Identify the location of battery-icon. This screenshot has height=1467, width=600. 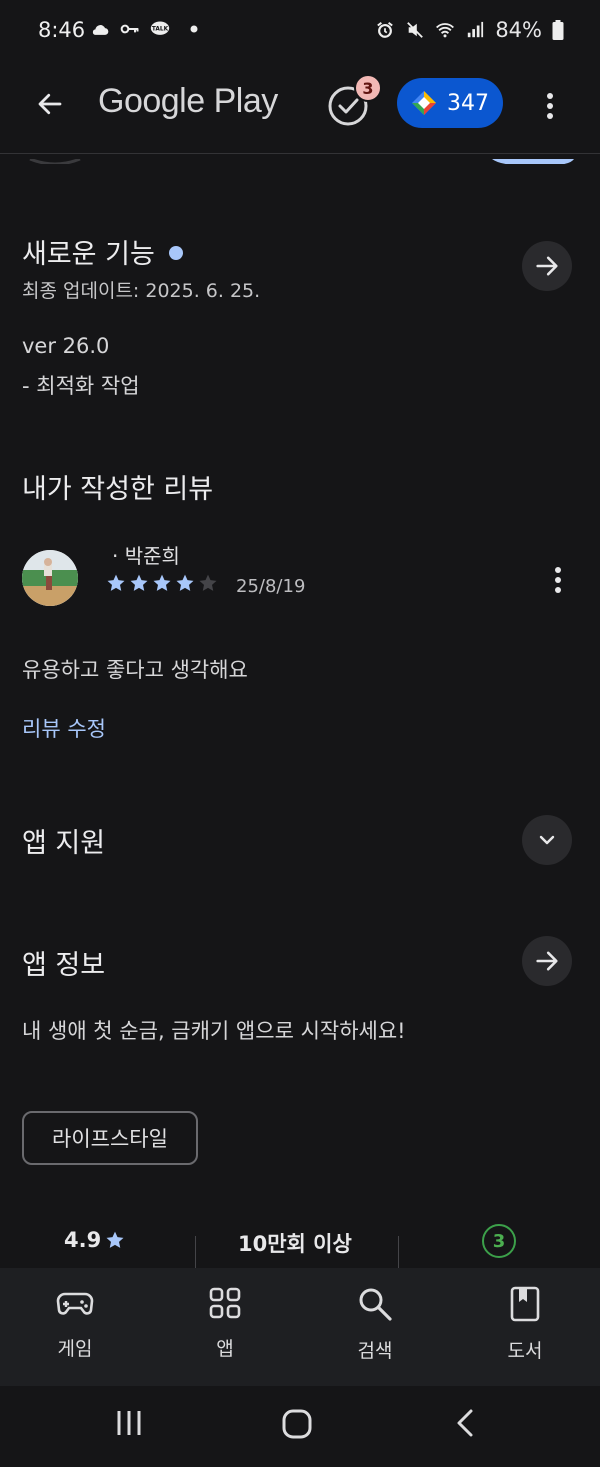
(558, 30).